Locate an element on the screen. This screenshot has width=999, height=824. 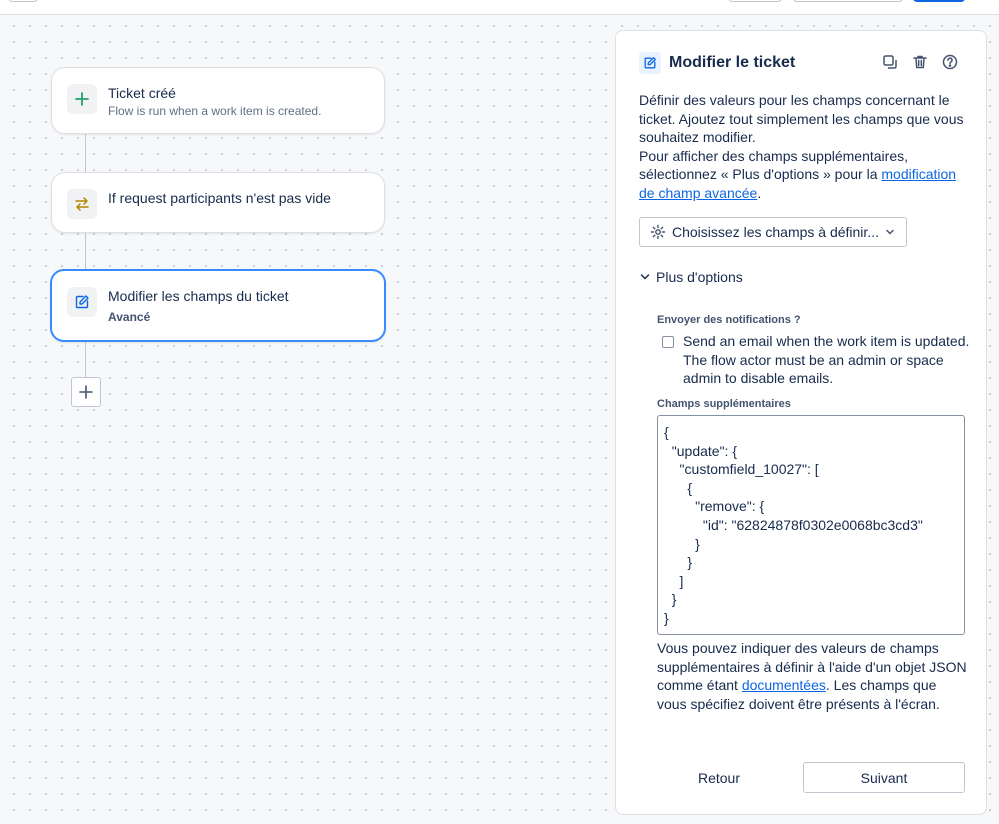
more-options-toggle: Plus d'options is located at coordinates (691, 277).